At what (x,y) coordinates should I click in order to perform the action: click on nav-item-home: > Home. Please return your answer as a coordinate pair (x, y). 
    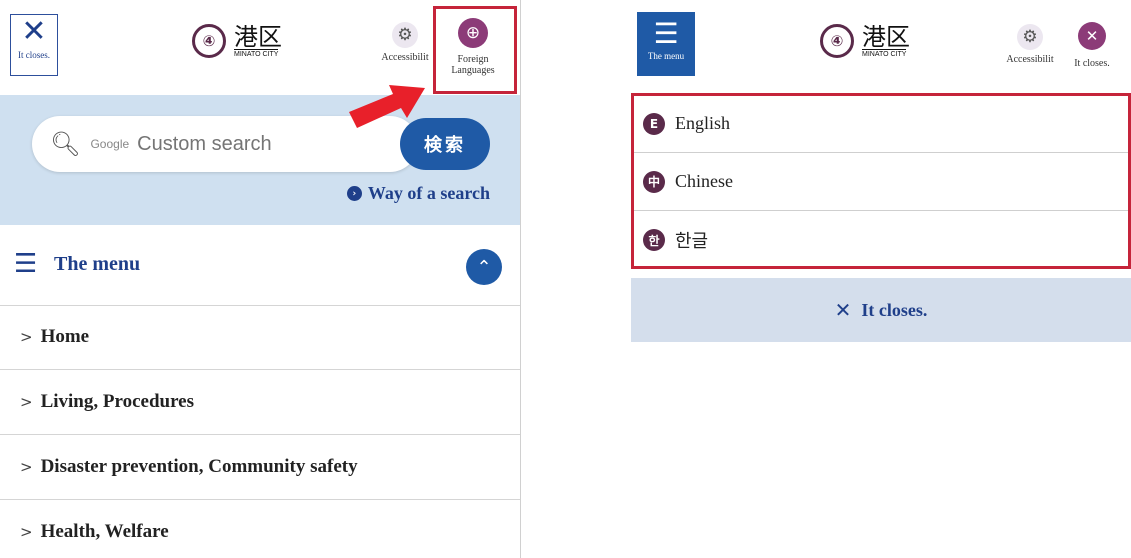
    Looking at the image, I should click on (260, 337).